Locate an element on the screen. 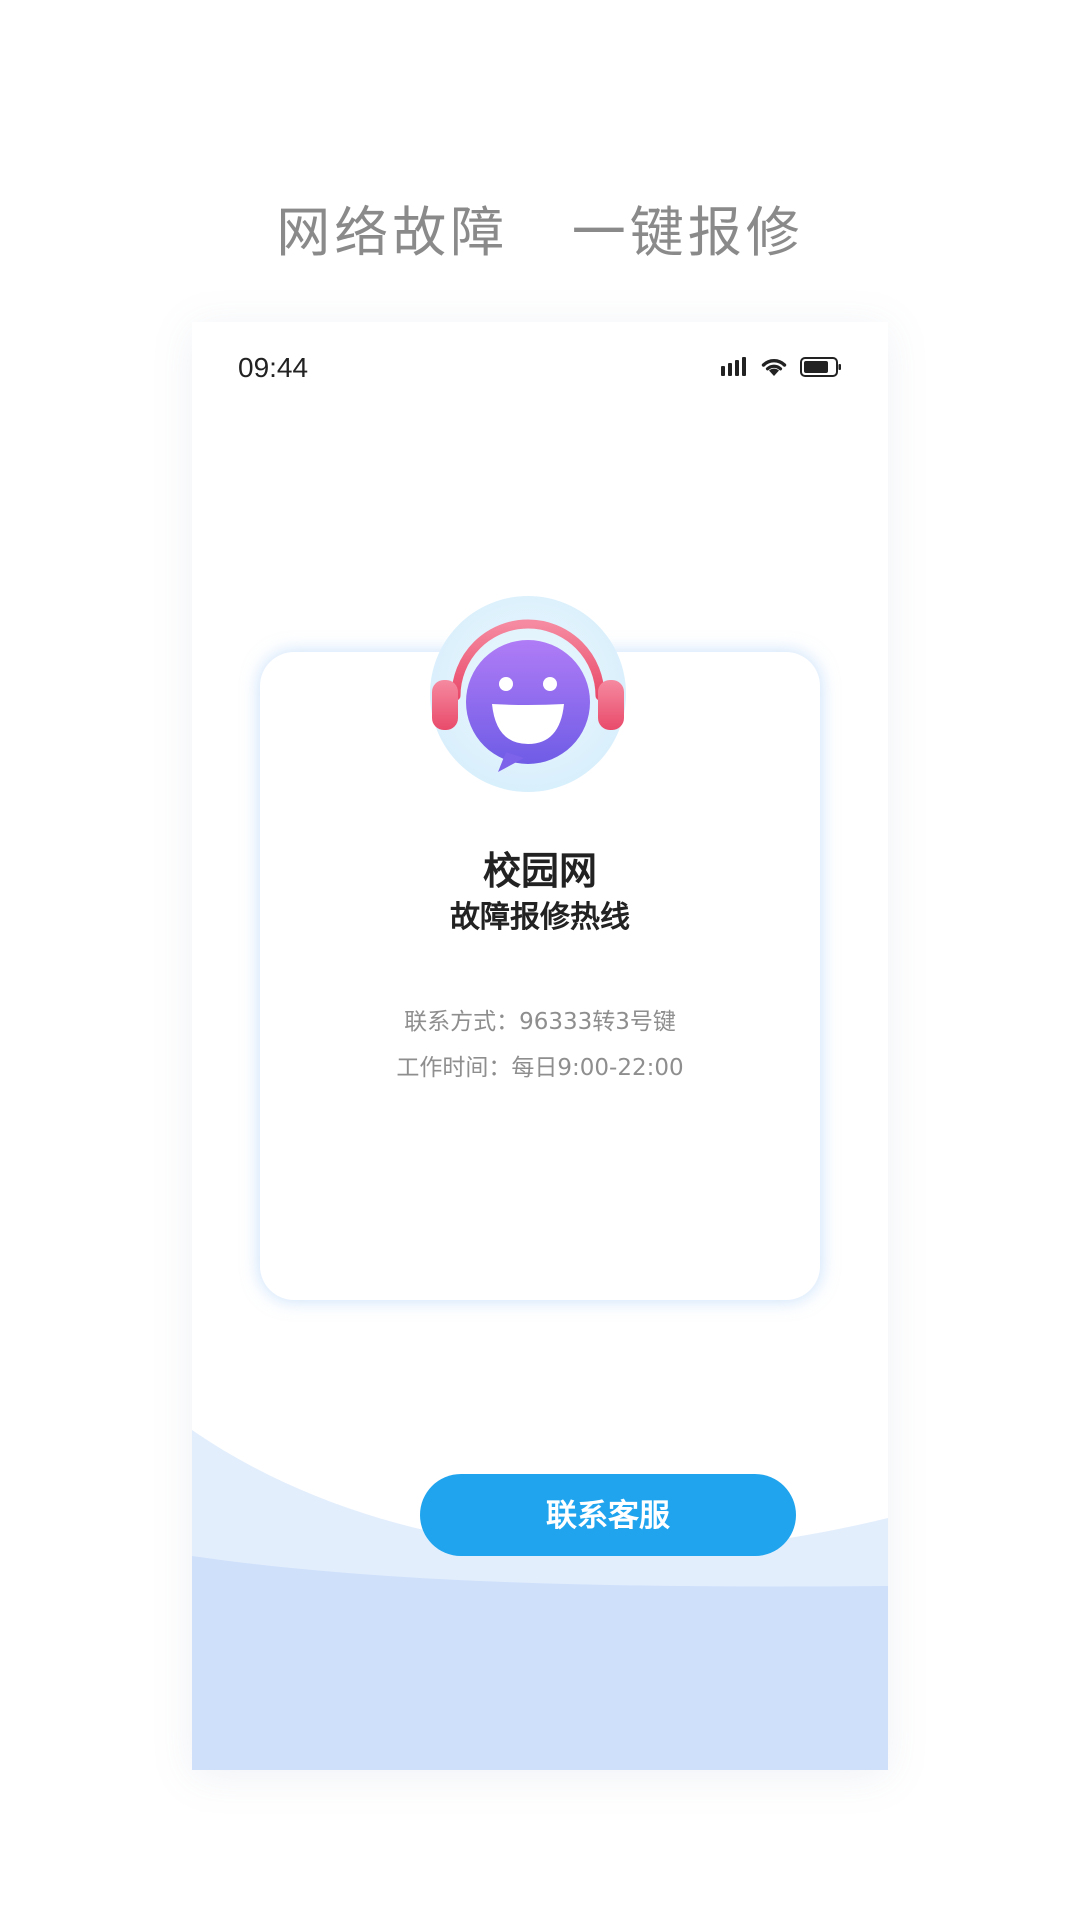  status-icons is located at coordinates (781, 369).